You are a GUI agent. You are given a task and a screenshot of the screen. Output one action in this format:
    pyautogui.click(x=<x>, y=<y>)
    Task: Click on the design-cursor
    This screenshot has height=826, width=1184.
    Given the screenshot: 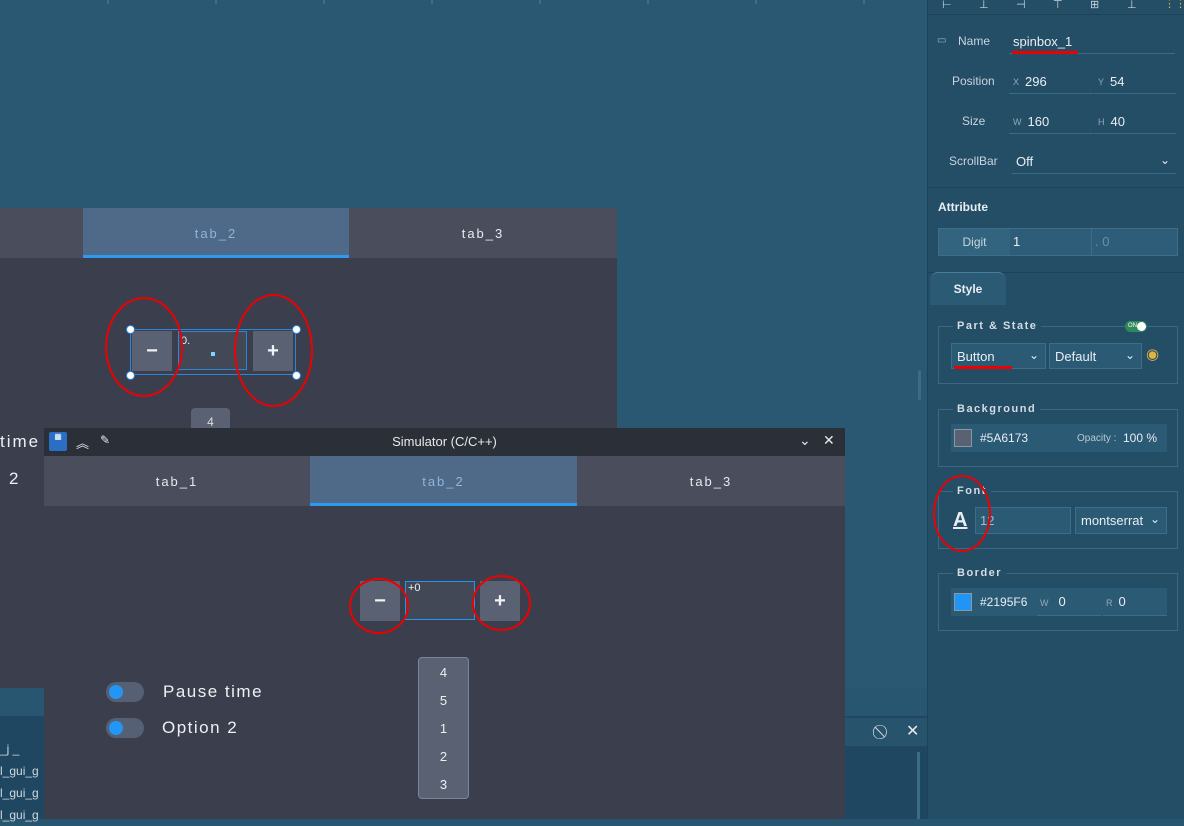 What is the action you would take?
    pyautogui.click(x=213, y=354)
    